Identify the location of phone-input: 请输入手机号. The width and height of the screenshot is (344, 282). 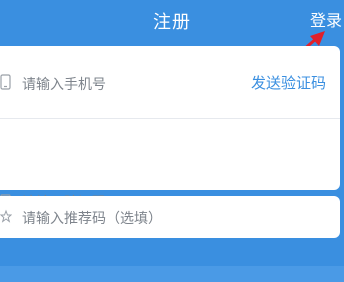
(64, 84).